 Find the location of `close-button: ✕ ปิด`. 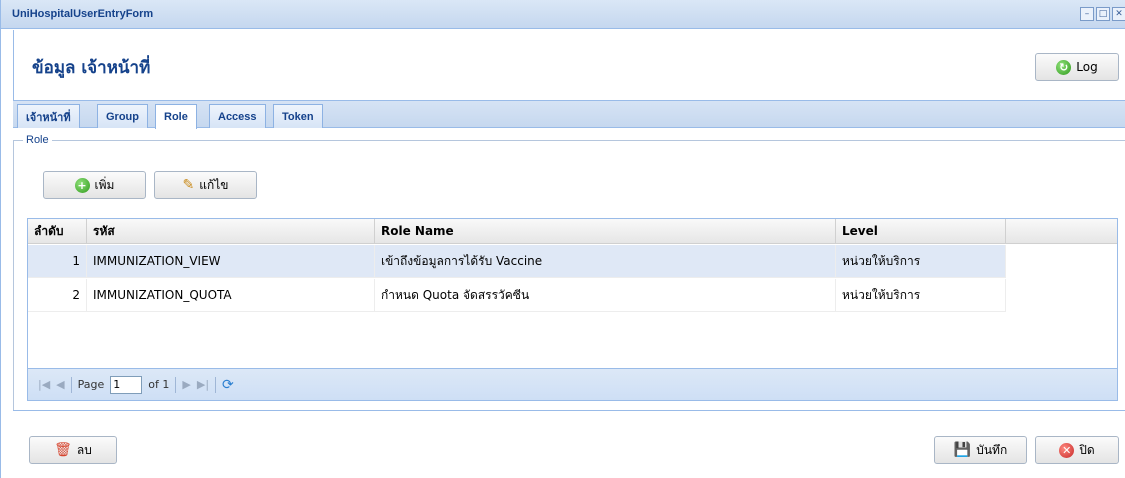

close-button: ✕ ปิด is located at coordinates (1077, 450).